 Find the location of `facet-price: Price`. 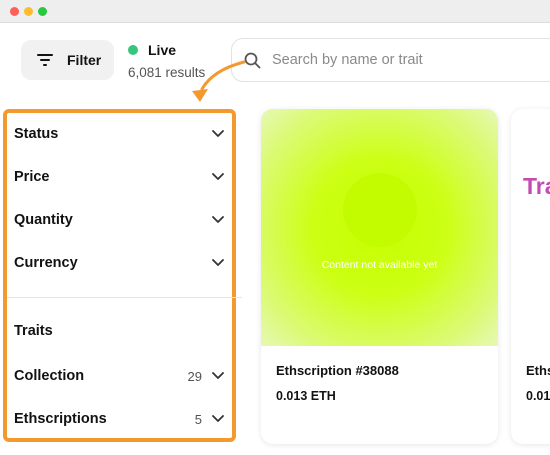

facet-price: Price is located at coordinates (119, 177).